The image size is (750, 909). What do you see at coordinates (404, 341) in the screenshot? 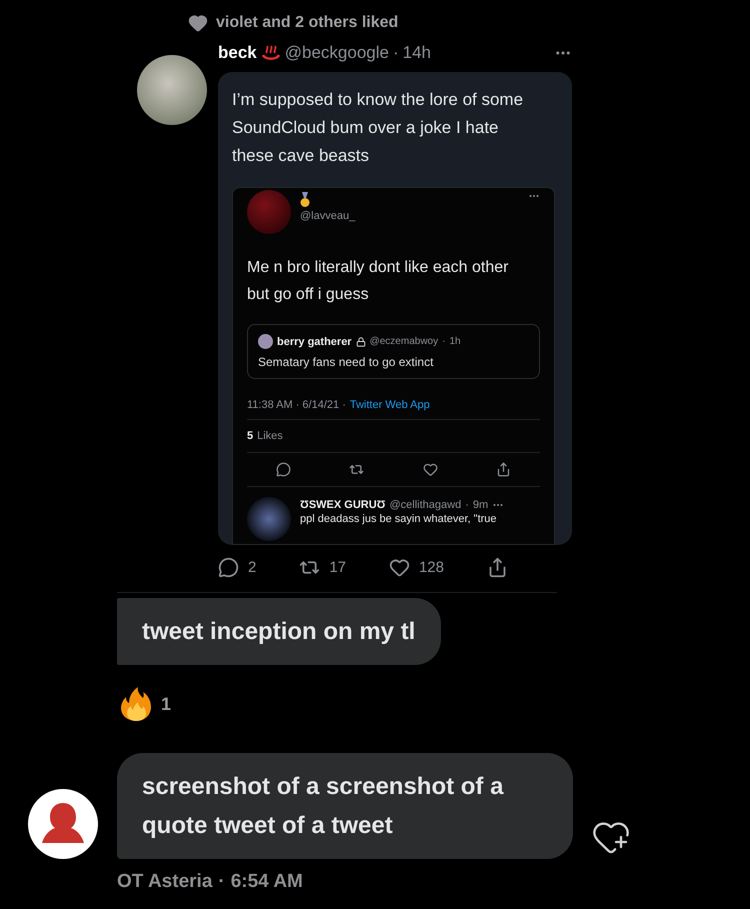
I see `user-handle: @eczemabwoy` at bounding box center [404, 341].